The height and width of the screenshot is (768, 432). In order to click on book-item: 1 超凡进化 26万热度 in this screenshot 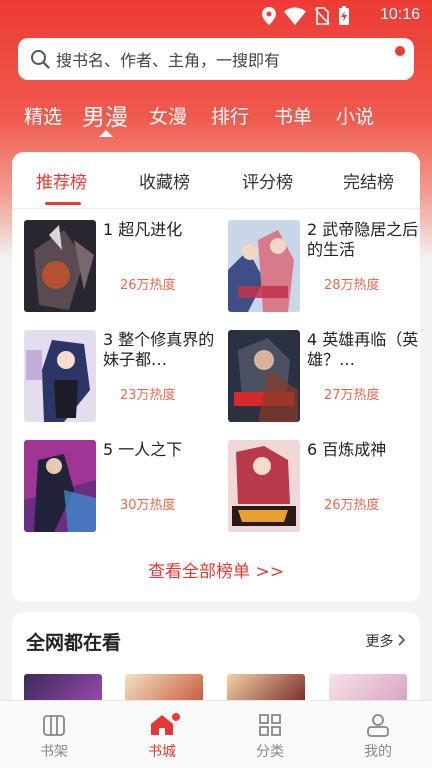, I will do `click(124, 267)`.